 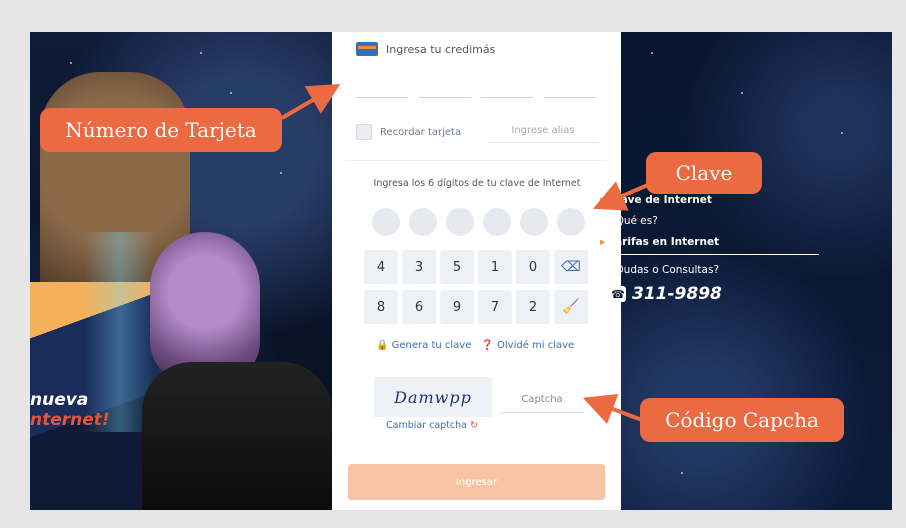 What do you see at coordinates (476, 482) in the screenshot?
I see `submit-button: Ingresar` at bounding box center [476, 482].